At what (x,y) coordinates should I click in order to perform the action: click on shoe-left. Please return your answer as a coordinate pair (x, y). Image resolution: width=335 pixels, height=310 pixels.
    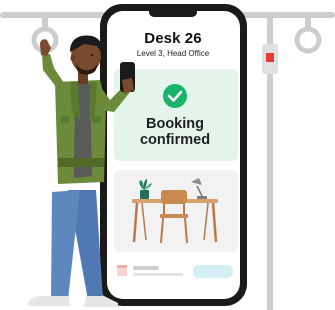
    Looking at the image, I should click on (49, 301).